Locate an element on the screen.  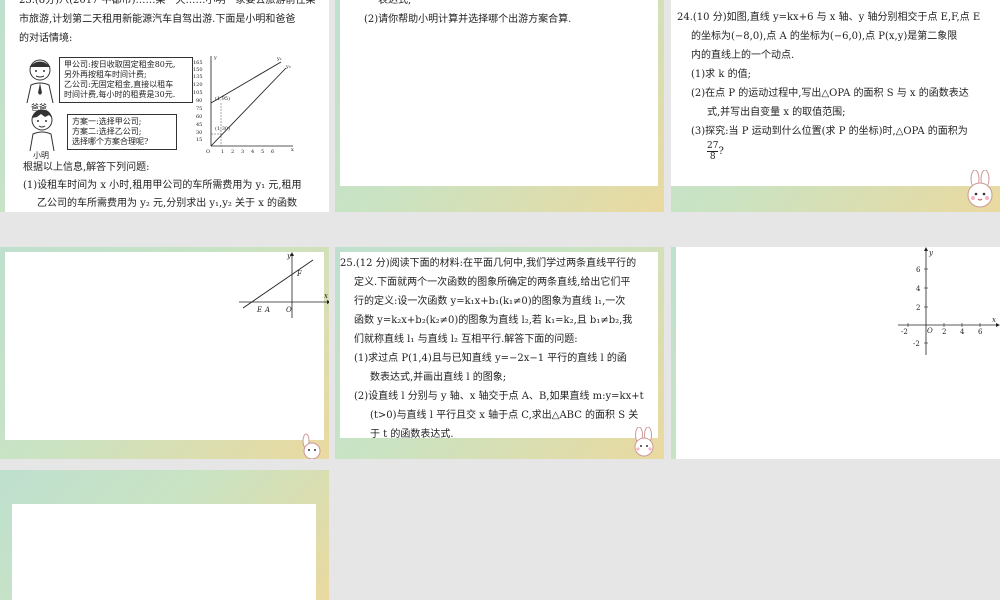
graph1-ytick: 60 is located at coordinates (199, 117).